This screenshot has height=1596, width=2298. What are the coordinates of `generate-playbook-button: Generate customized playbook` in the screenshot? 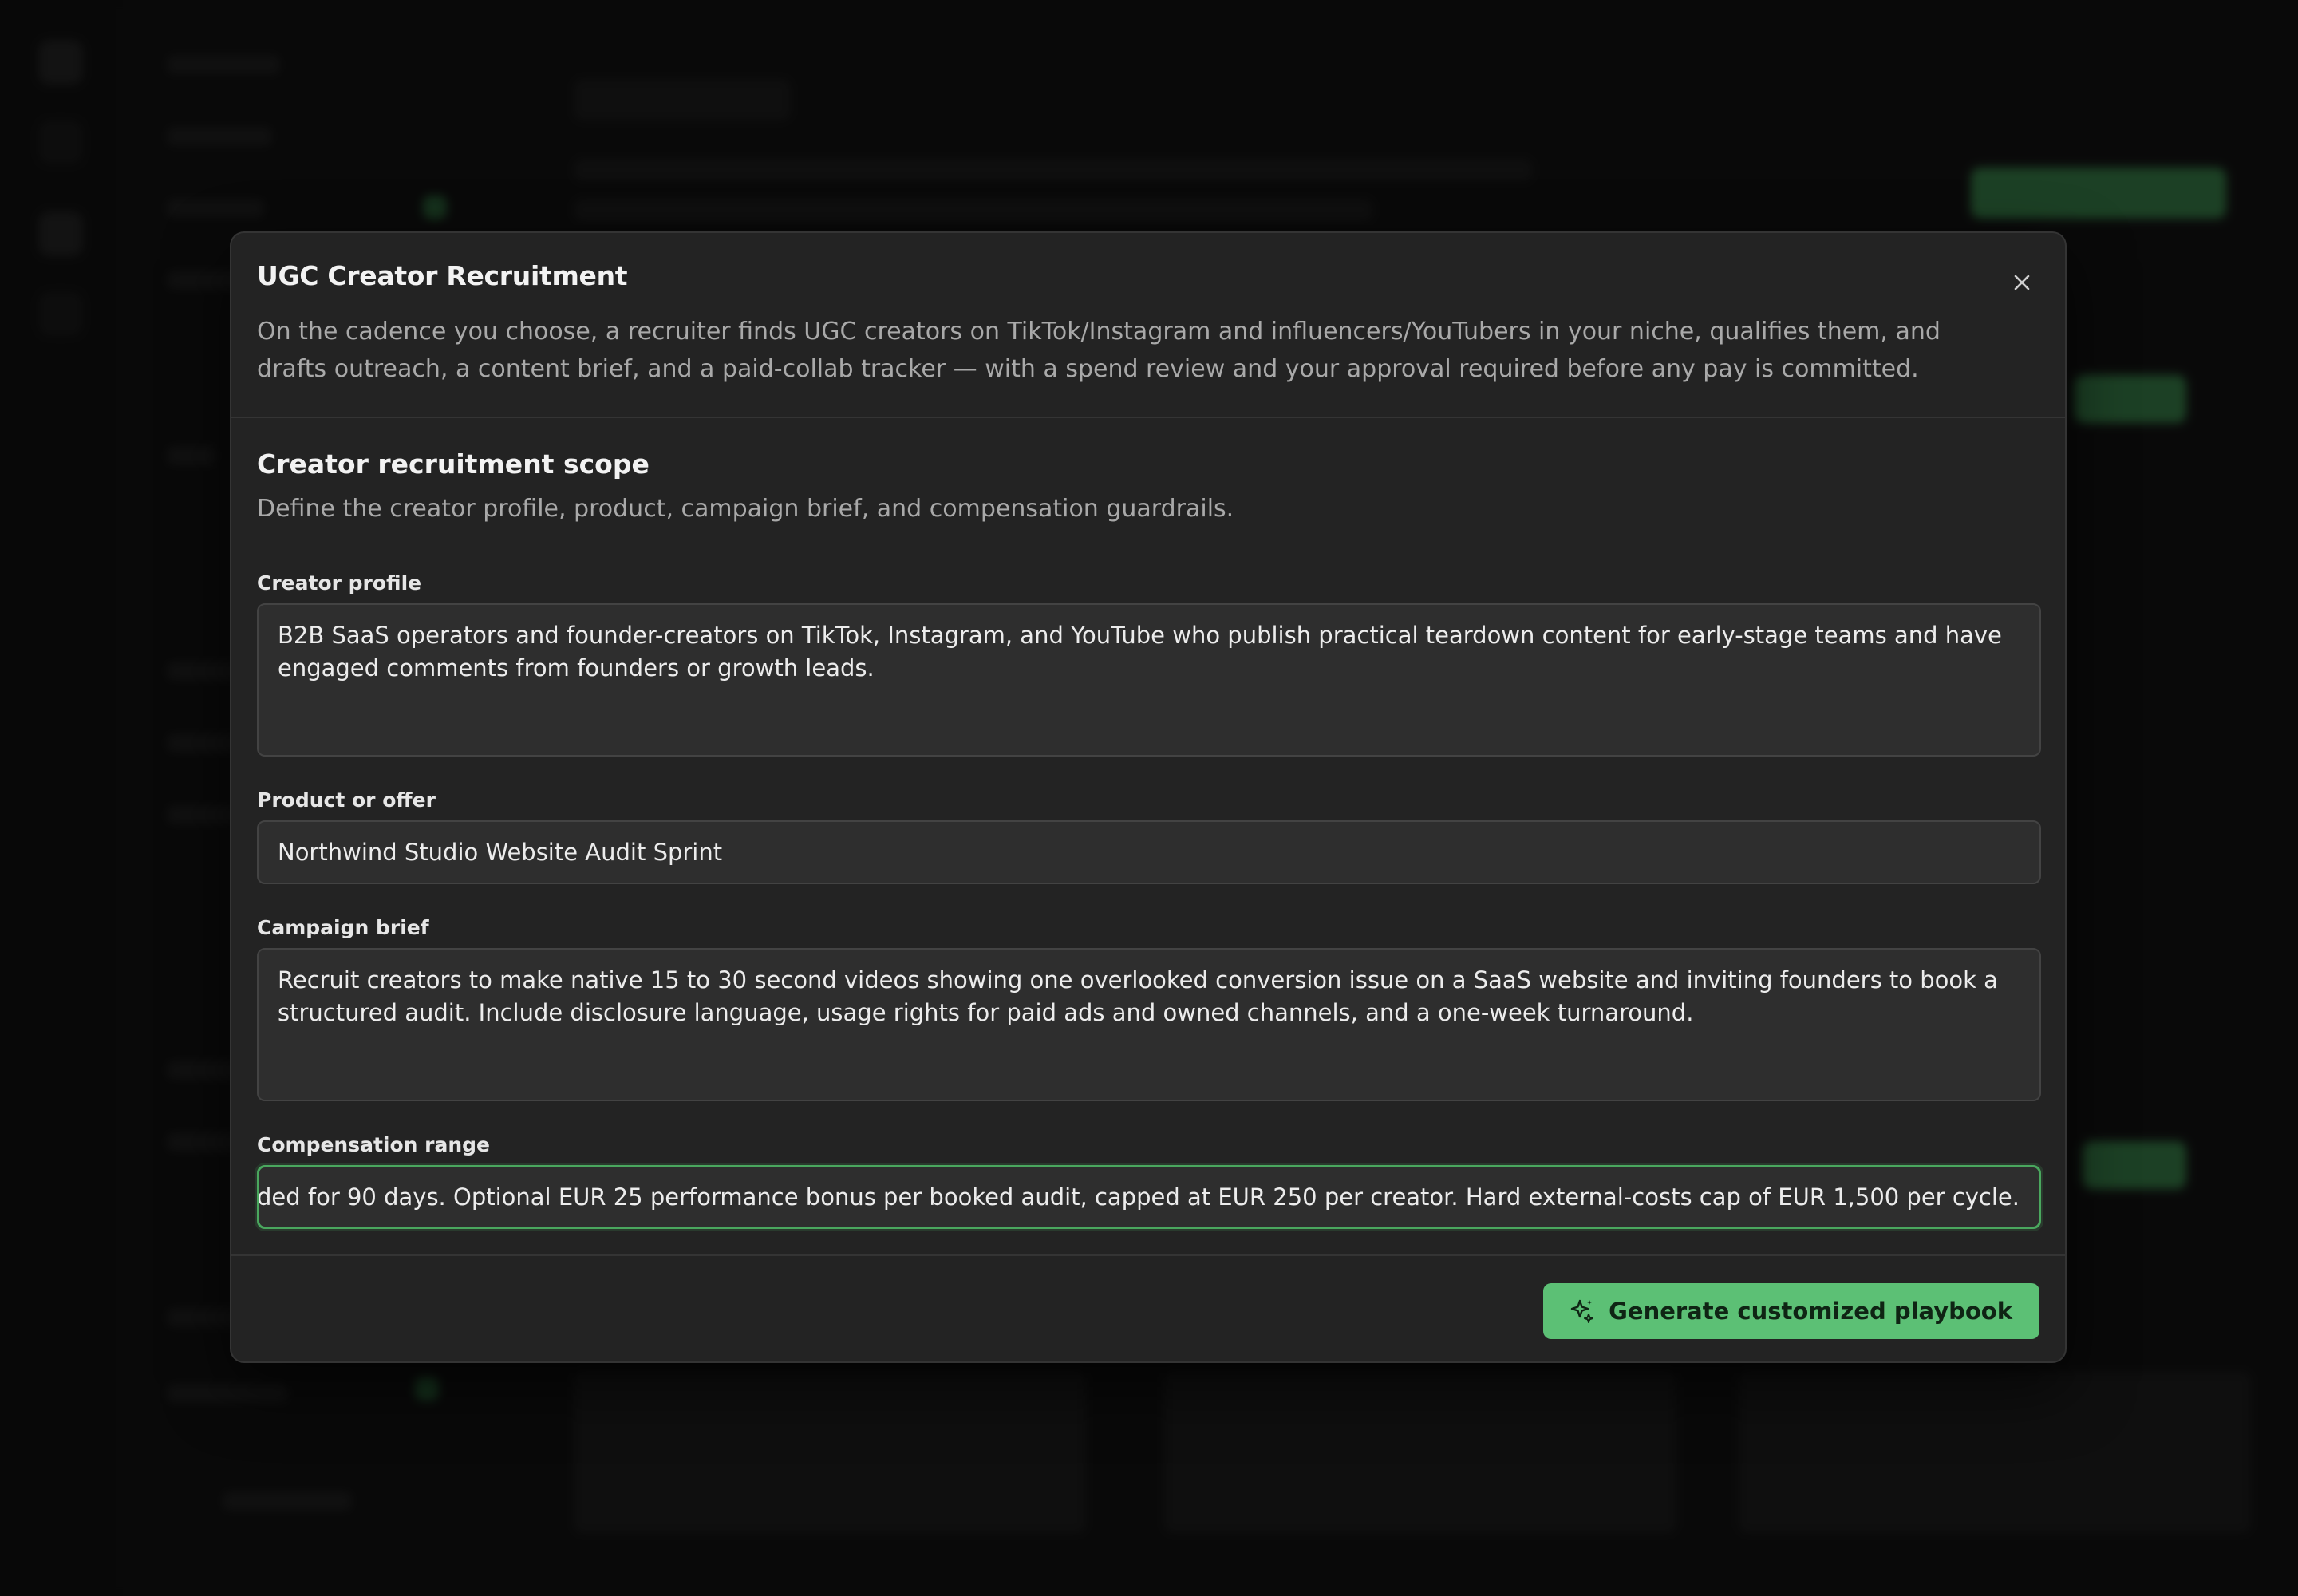 It's located at (1791, 1311).